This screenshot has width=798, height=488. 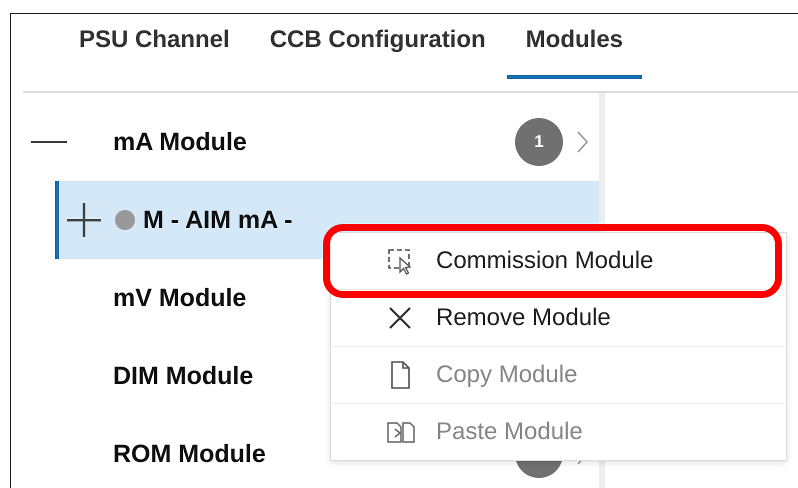 What do you see at coordinates (377, 46) in the screenshot?
I see `tab: CCB Configuration` at bounding box center [377, 46].